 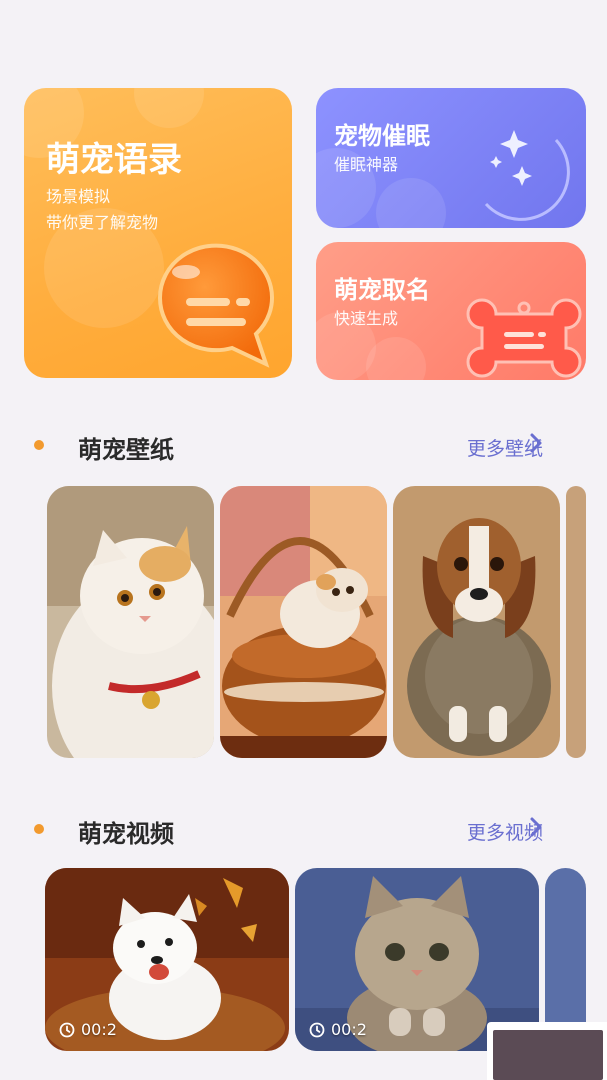 I want to click on wallpaper-tile-cat, so click(x=130, y=622).